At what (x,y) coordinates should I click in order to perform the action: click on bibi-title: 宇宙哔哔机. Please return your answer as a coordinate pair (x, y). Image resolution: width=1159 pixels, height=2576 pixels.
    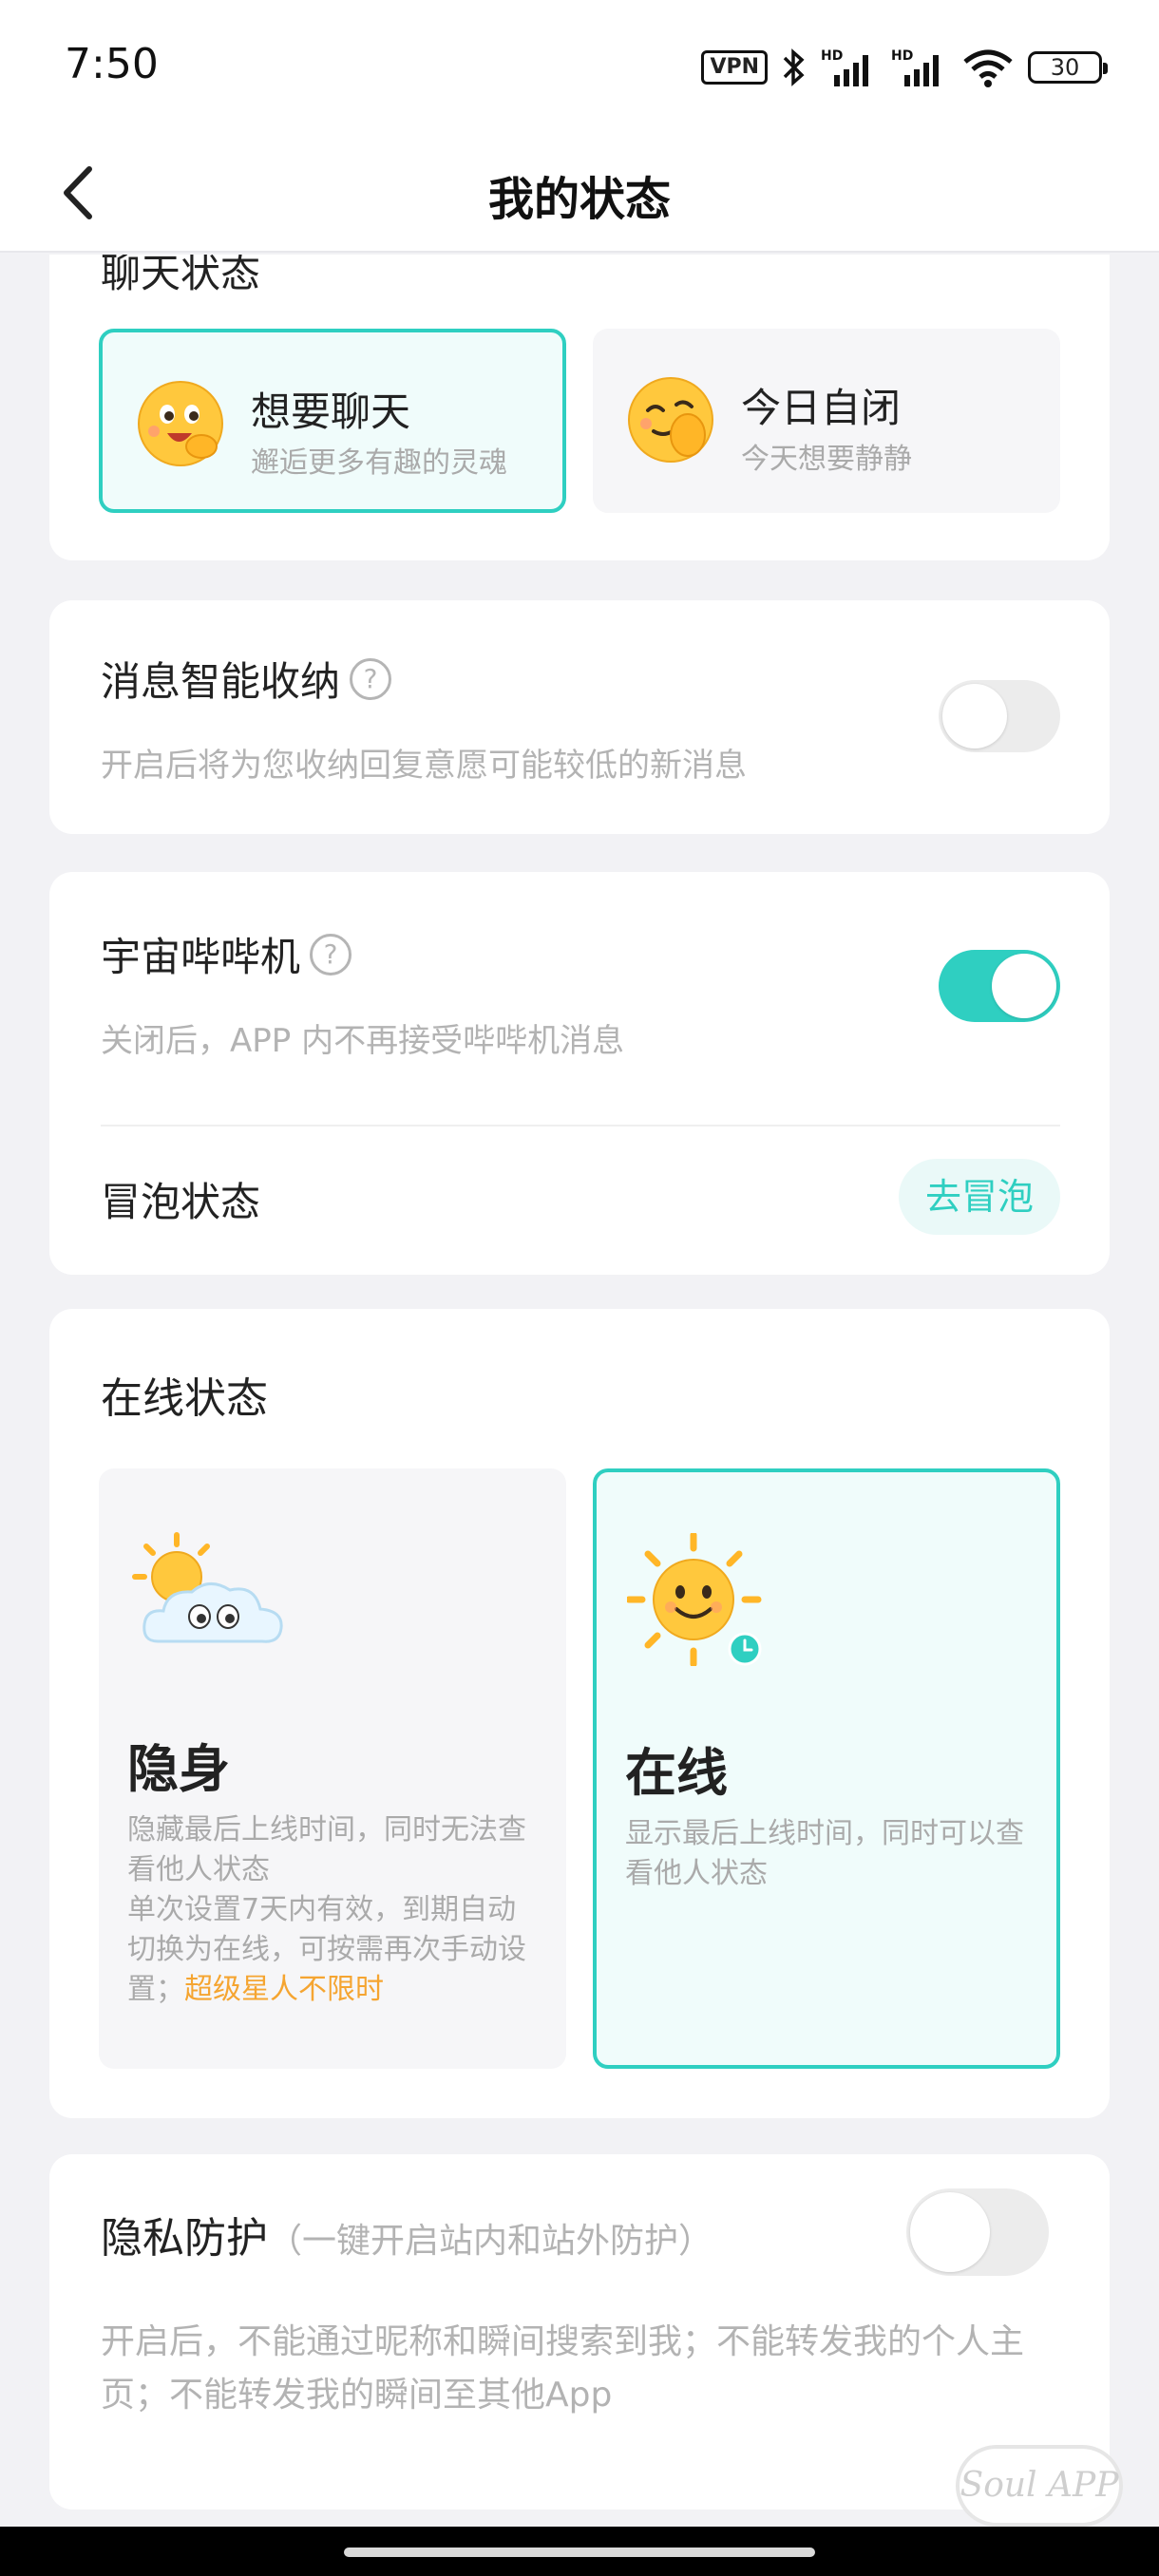
    Looking at the image, I should click on (201, 957).